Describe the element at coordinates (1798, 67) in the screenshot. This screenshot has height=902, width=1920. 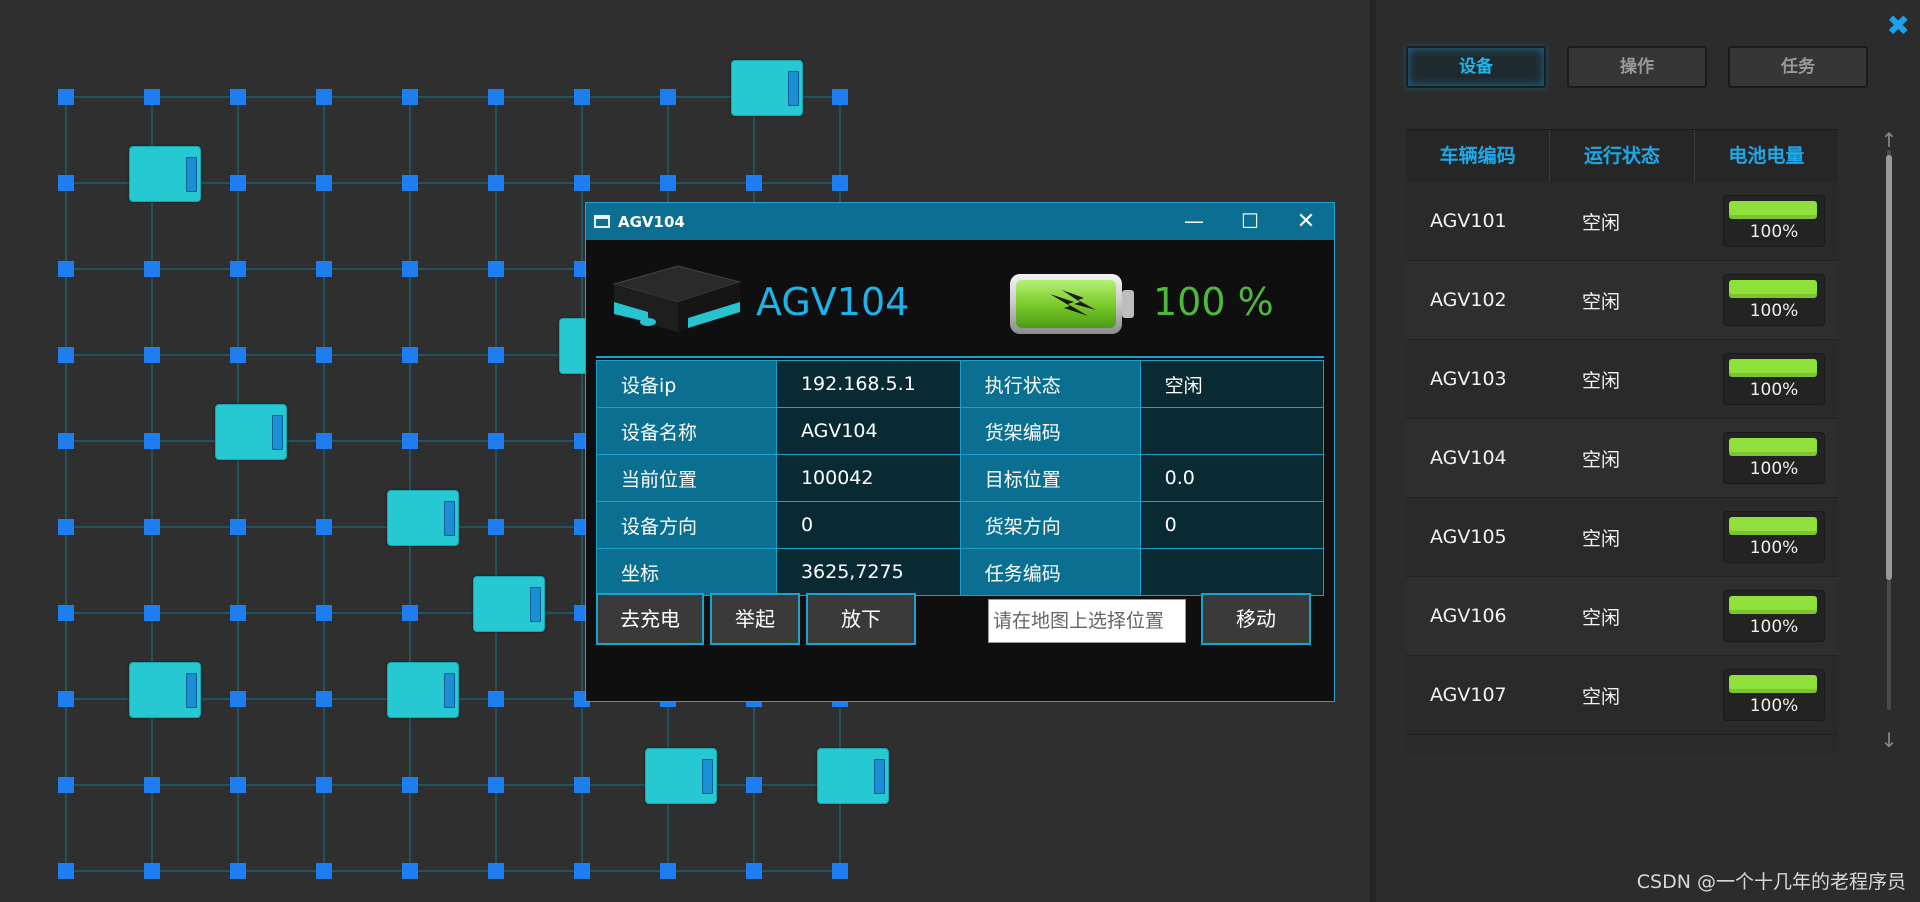
I see `tab-tasks: 任务` at that location.